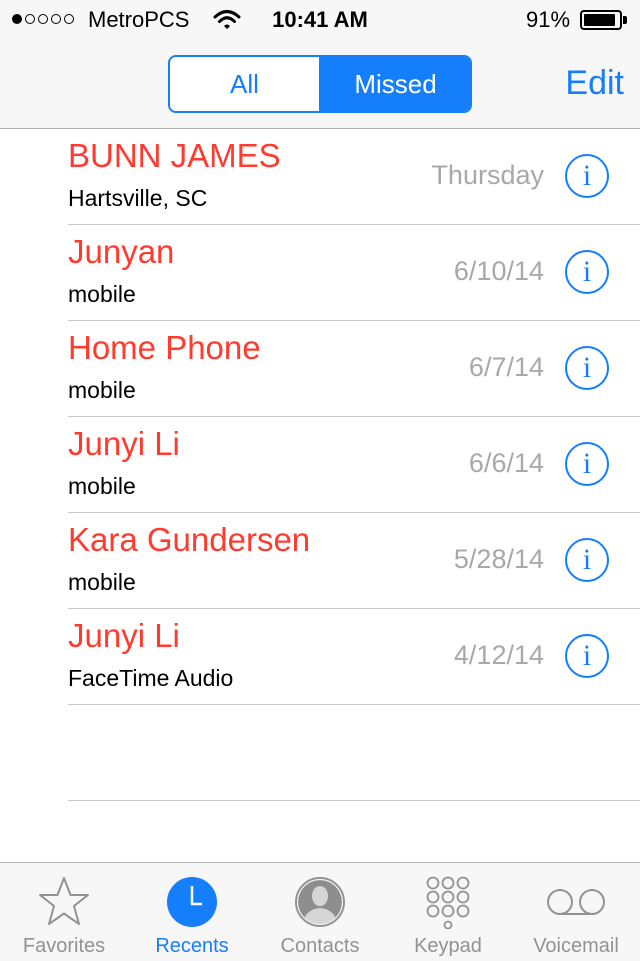 This screenshot has height=961, width=640. What do you see at coordinates (189, 539) in the screenshot?
I see `caller-name: Kara Gundersen` at bounding box center [189, 539].